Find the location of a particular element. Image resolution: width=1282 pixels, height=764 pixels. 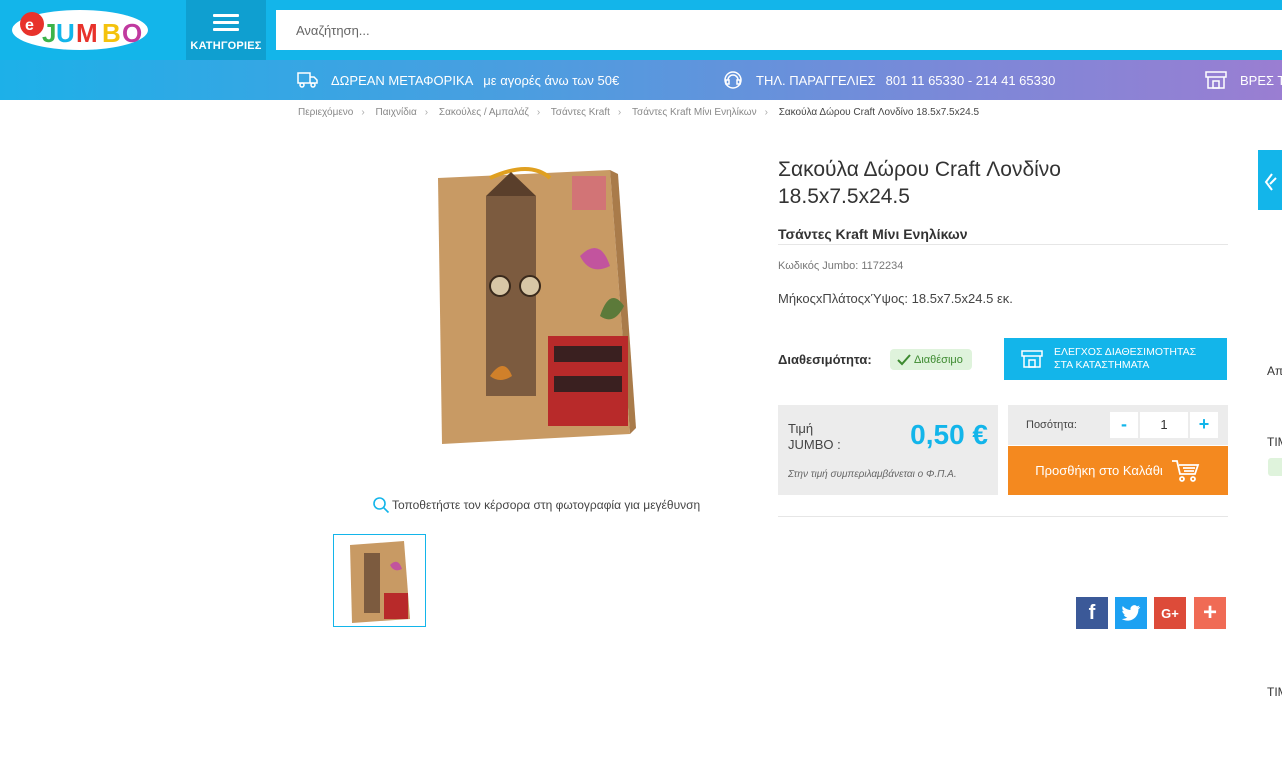

svg-text: M is located at coordinates (87, 33).